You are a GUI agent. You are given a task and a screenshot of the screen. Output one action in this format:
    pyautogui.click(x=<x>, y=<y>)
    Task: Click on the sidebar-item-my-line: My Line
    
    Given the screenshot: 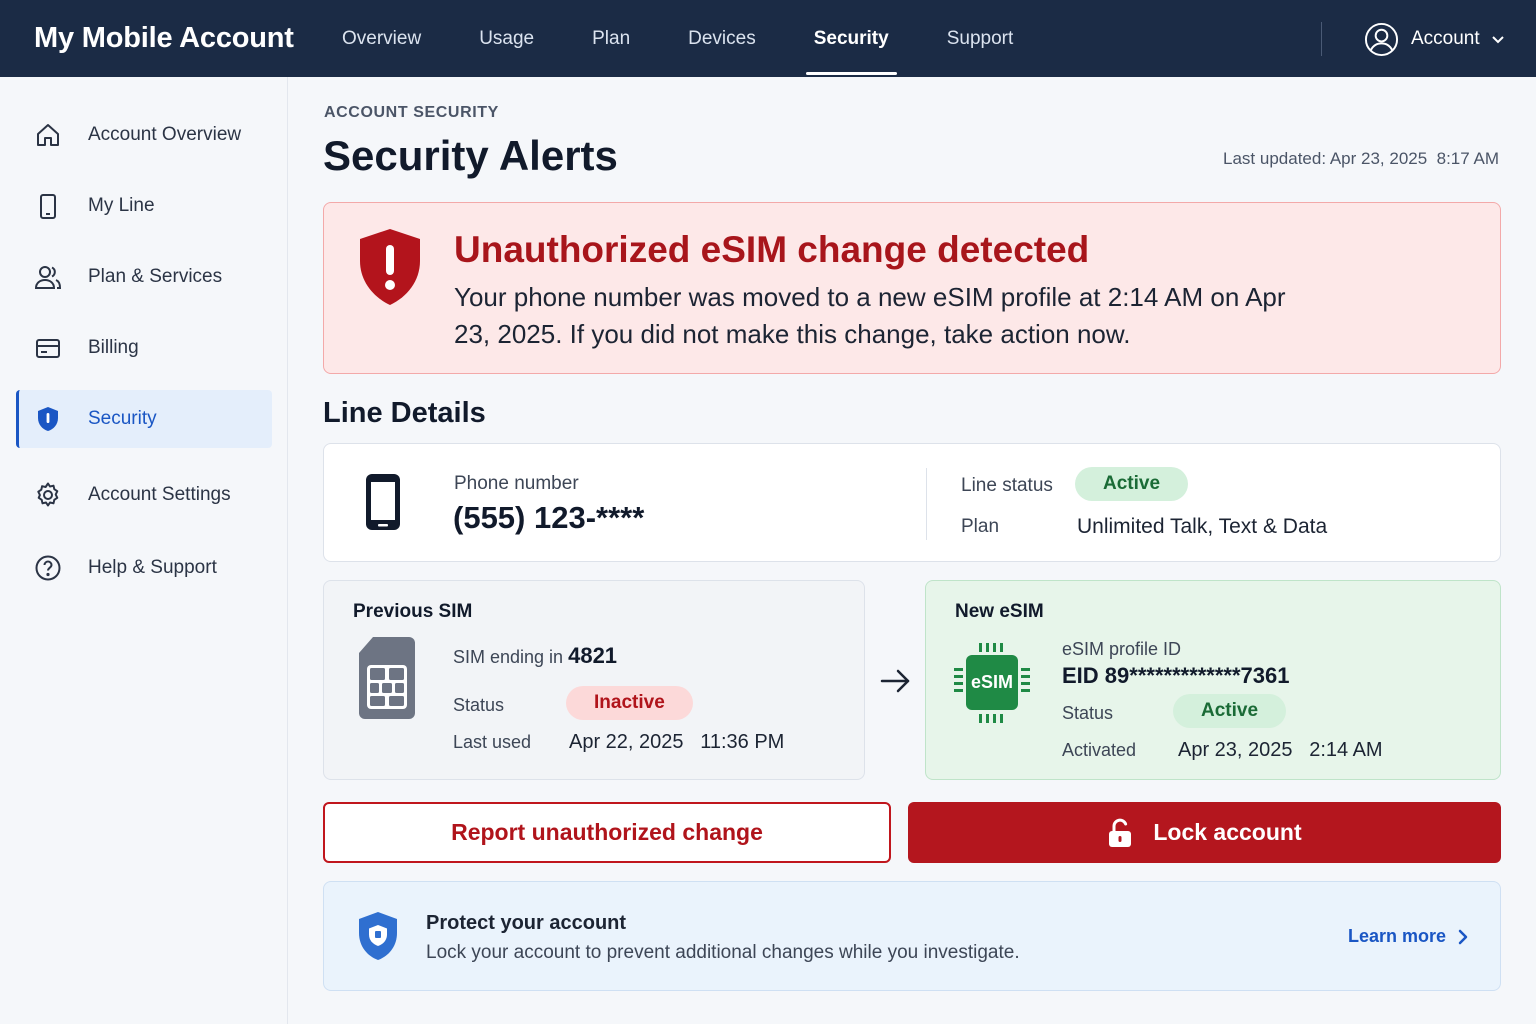 What is the action you would take?
    pyautogui.click(x=144, y=206)
    